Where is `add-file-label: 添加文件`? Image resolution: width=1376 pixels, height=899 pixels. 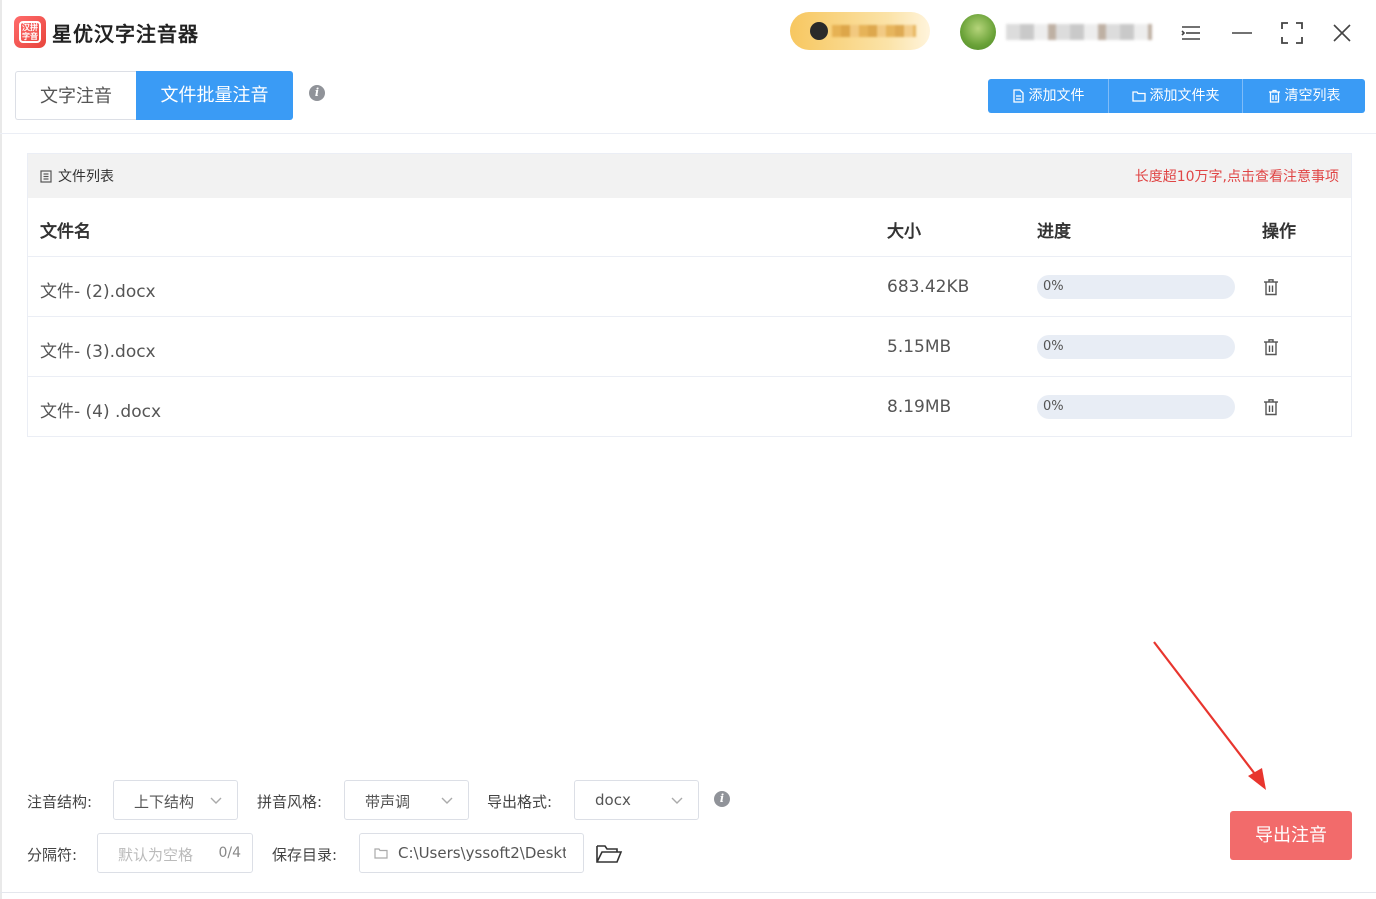
add-file-label: 添加文件 is located at coordinates (1056, 96).